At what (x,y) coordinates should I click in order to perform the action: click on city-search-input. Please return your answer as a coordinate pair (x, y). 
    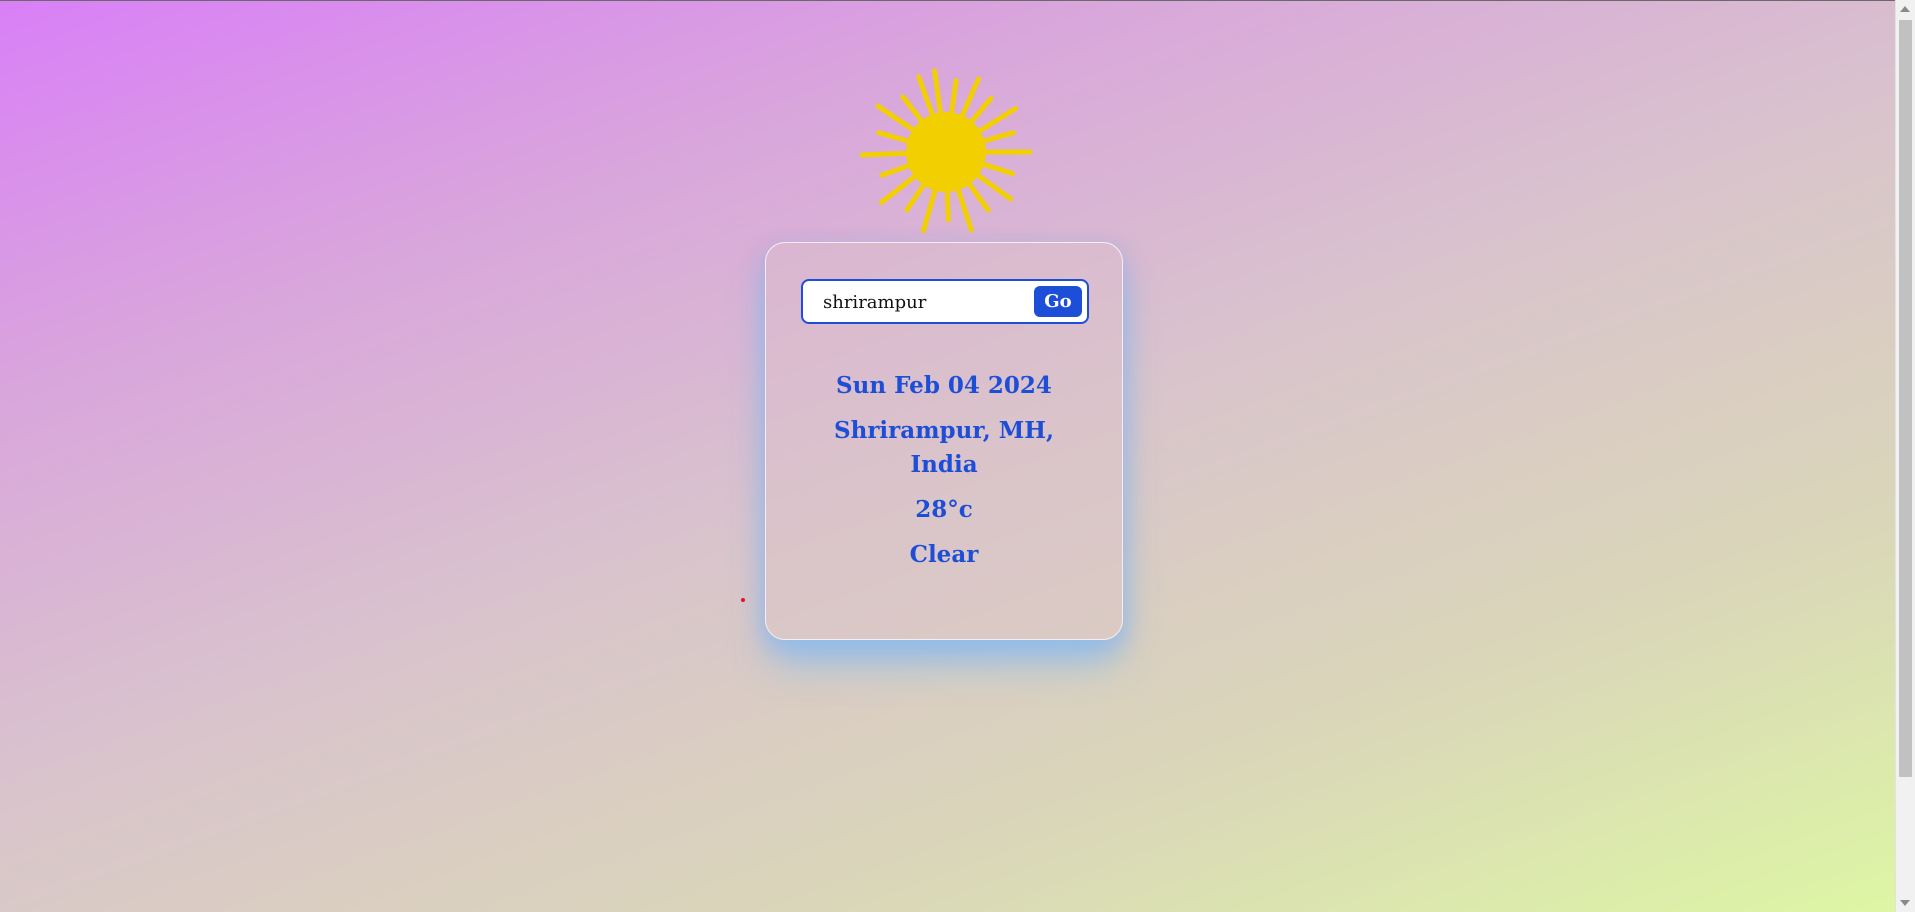
    Looking at the image, I should click on (923, 302).